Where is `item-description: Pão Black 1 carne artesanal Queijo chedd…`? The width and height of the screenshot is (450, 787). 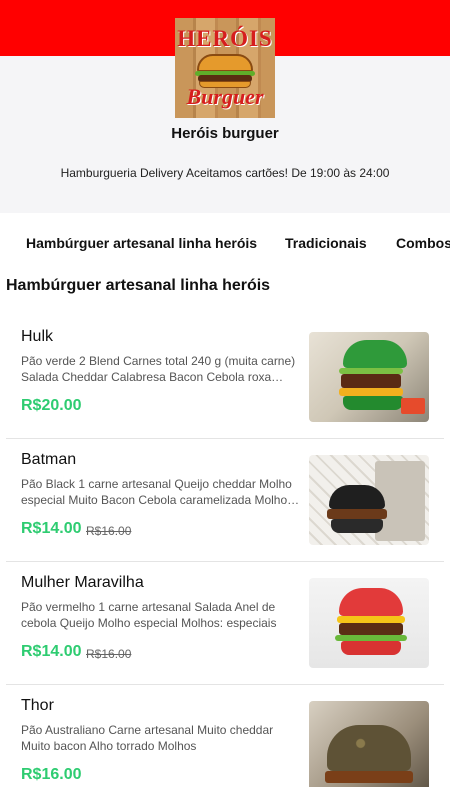 item-description: Pão Black 1 carne artesanal Queijo chedd… is located at coordinates (157, 492).